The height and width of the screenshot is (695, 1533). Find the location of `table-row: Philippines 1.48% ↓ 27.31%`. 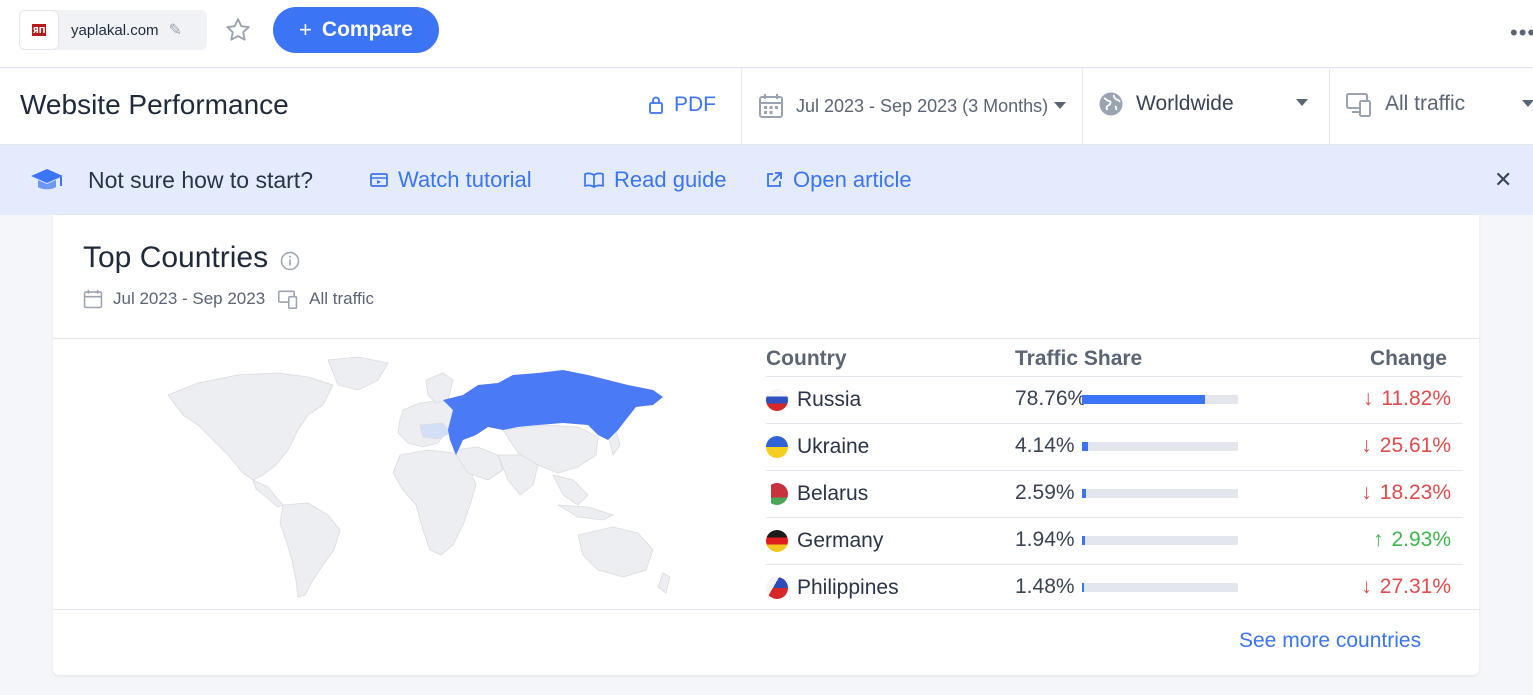

table-row: Philippines 1.48% ↓ 27.31% is located at coordinates (1114, 587).